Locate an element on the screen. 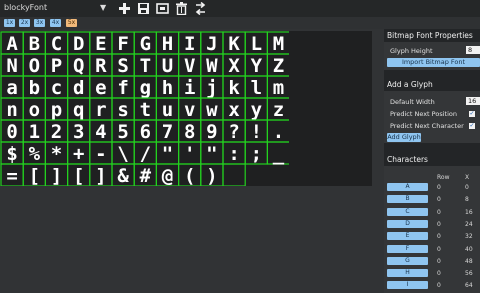 The height and width of the screenshot is (293, 480). character-button: G is located at coordinates (407, 260).